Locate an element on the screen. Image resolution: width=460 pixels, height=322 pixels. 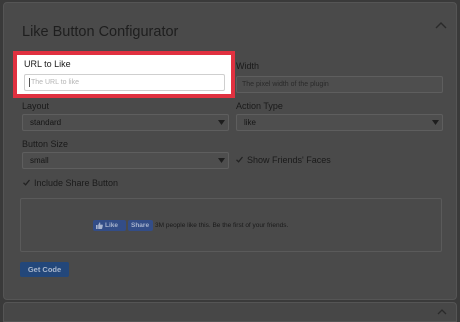
width-input-placeholder: The pixel width of the plugin is located at coordinates (285, 84).